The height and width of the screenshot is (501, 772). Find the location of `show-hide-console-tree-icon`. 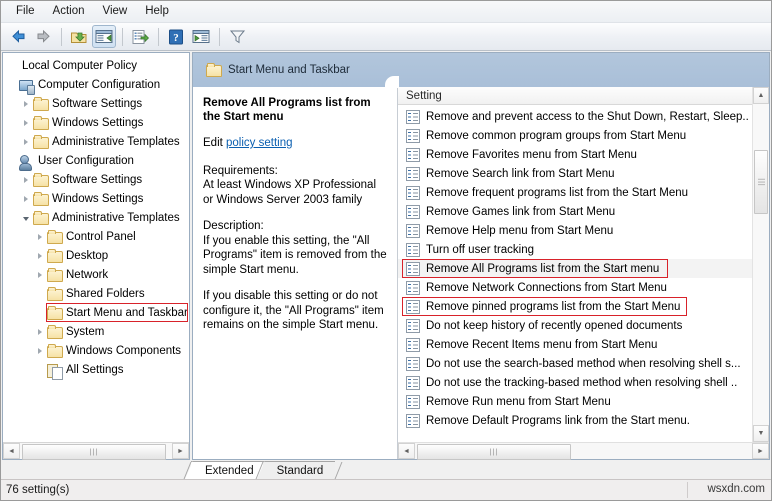

show-hide-console-tree-icon is located at coordinates (104, 36).